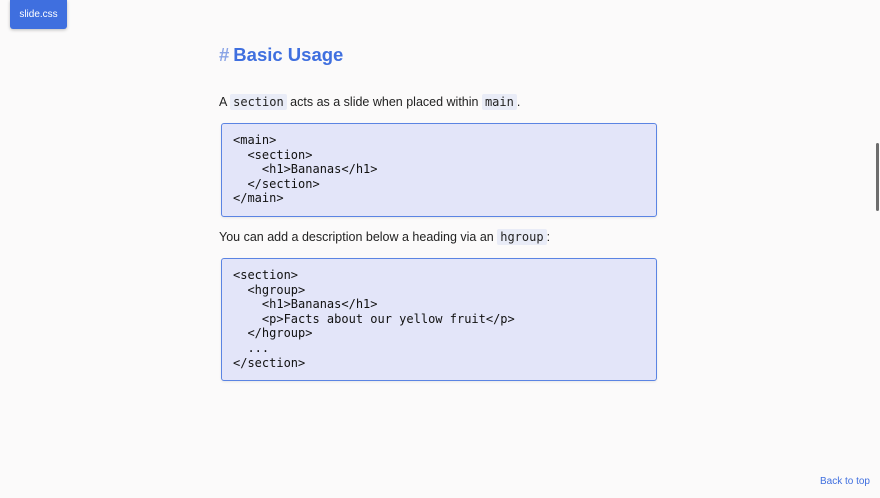  I want to click on intro-text-end: ., so click(518, 102).